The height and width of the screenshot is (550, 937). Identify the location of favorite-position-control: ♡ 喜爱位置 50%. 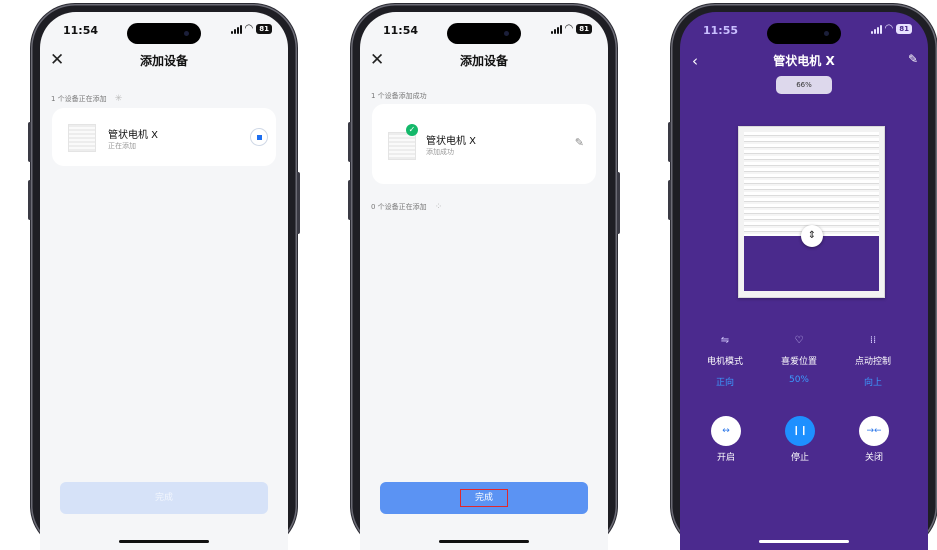
(799, 359).